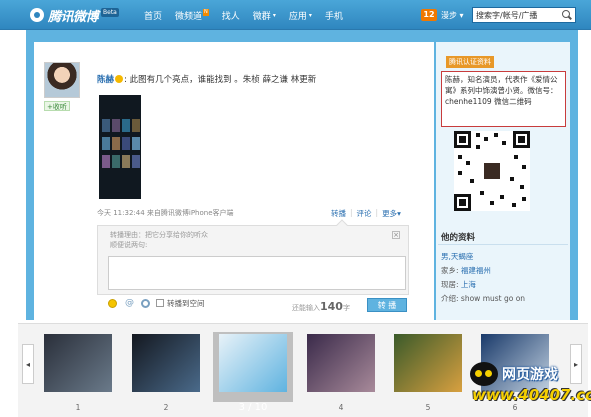 The width and height of the screenshot is (591, 417). What do you see at coordinates (457, 256) in the screenshot?
I see `profile-gender: 男,天蝎座` at bounding box center [457, 256].